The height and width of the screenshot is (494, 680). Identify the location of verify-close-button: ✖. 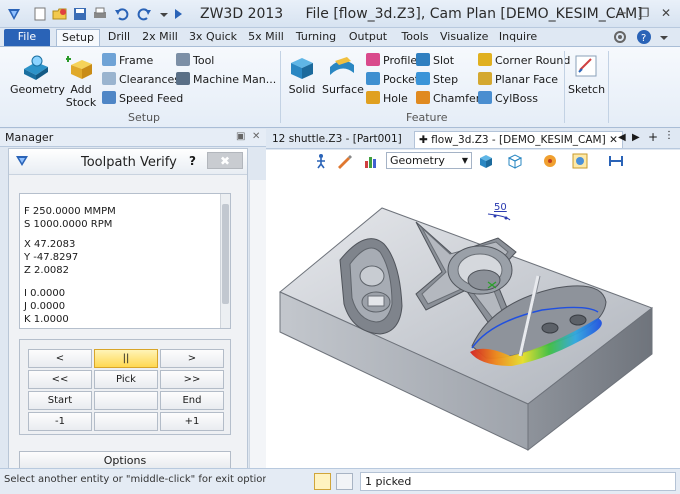
(225, 160).